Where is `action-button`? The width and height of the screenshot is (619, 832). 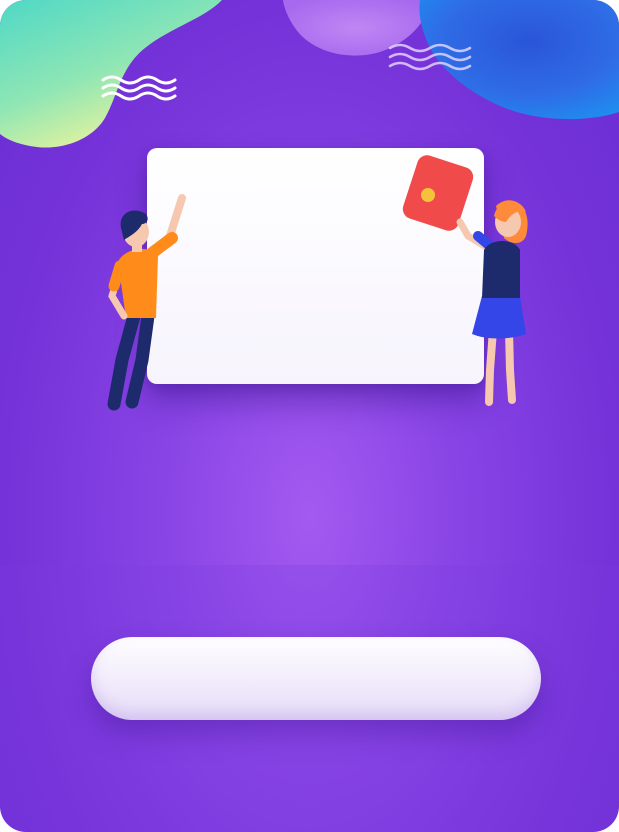
action-button is located at coordinates (316, 678).